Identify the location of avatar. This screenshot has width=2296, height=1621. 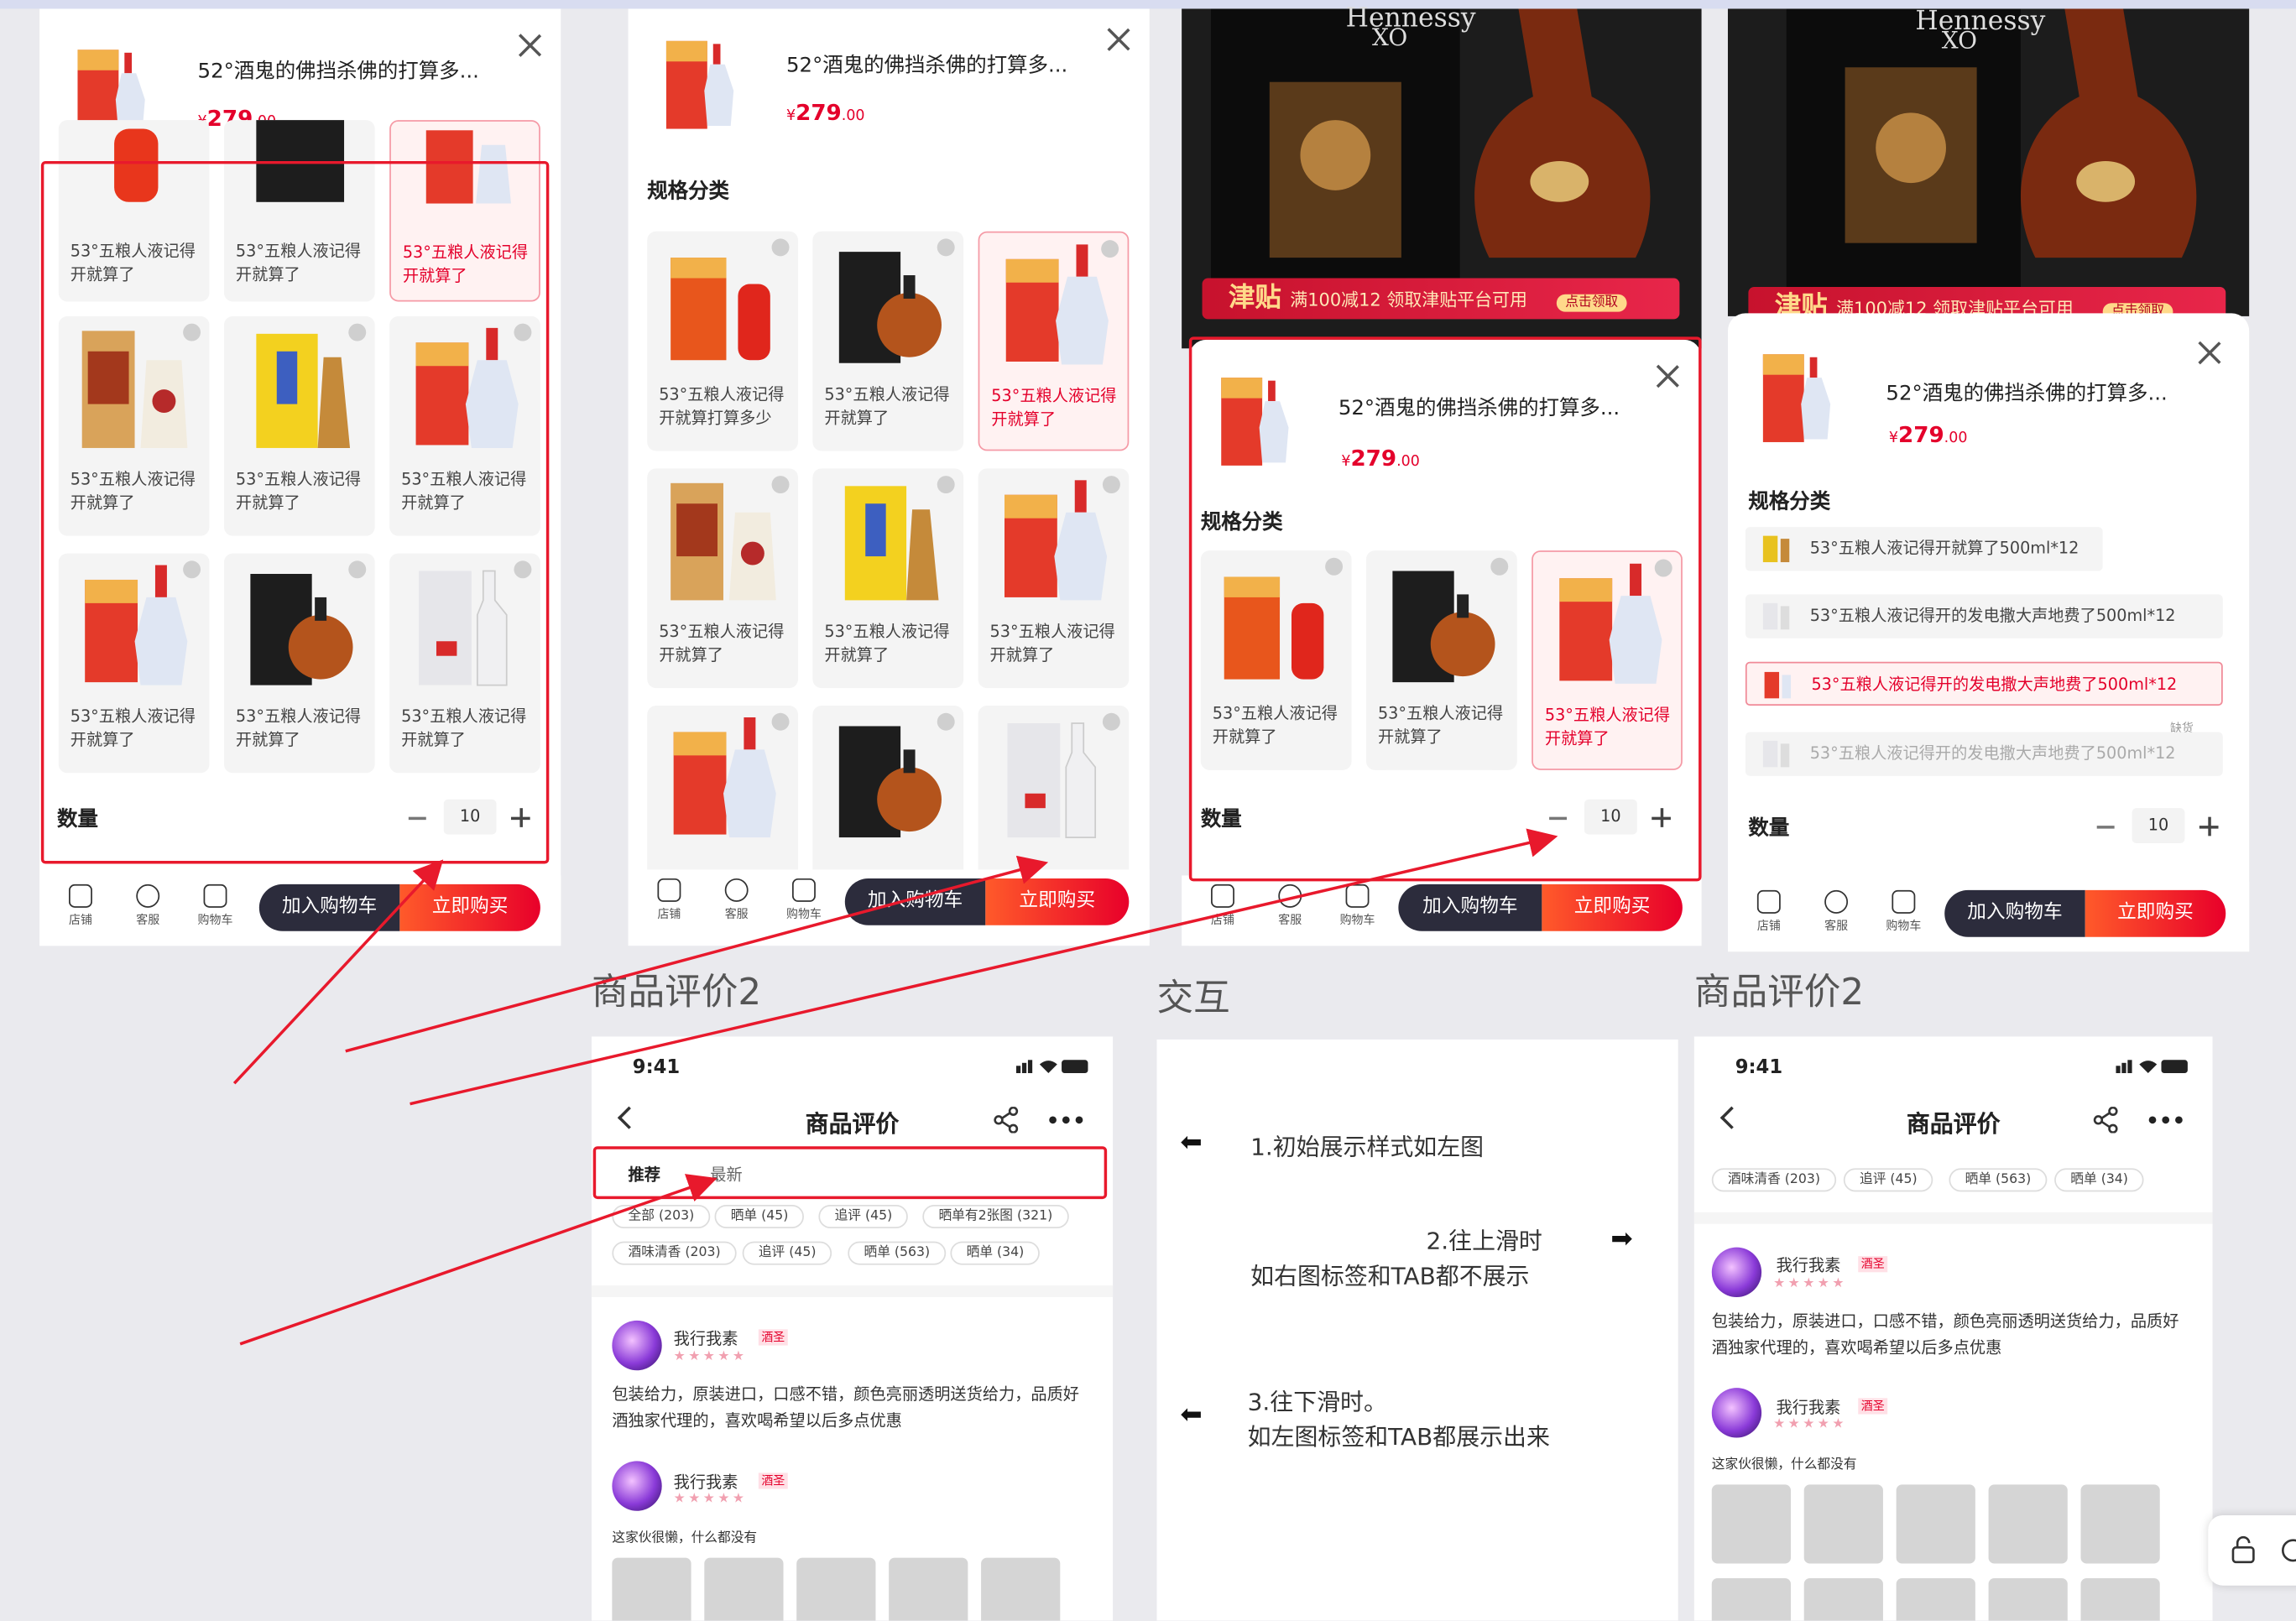
(637, 1345).